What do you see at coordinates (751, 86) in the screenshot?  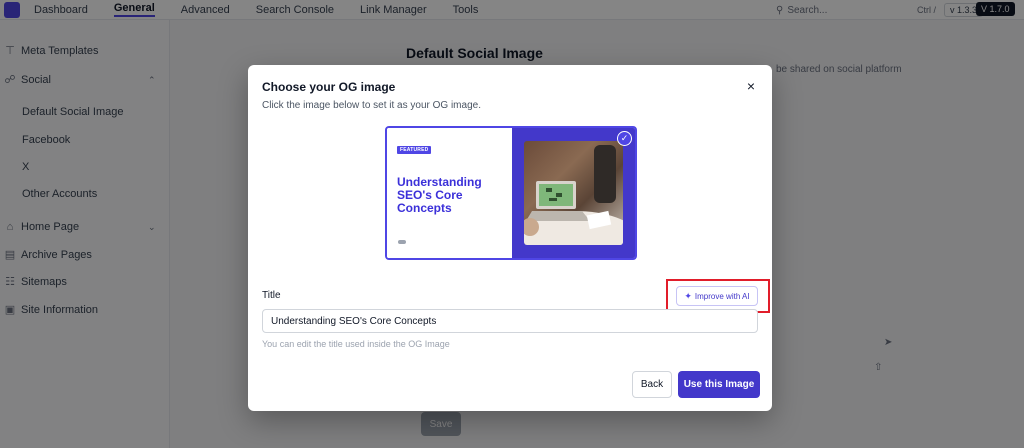 I see `close-icon: ×` at bounding box center [751, 86].